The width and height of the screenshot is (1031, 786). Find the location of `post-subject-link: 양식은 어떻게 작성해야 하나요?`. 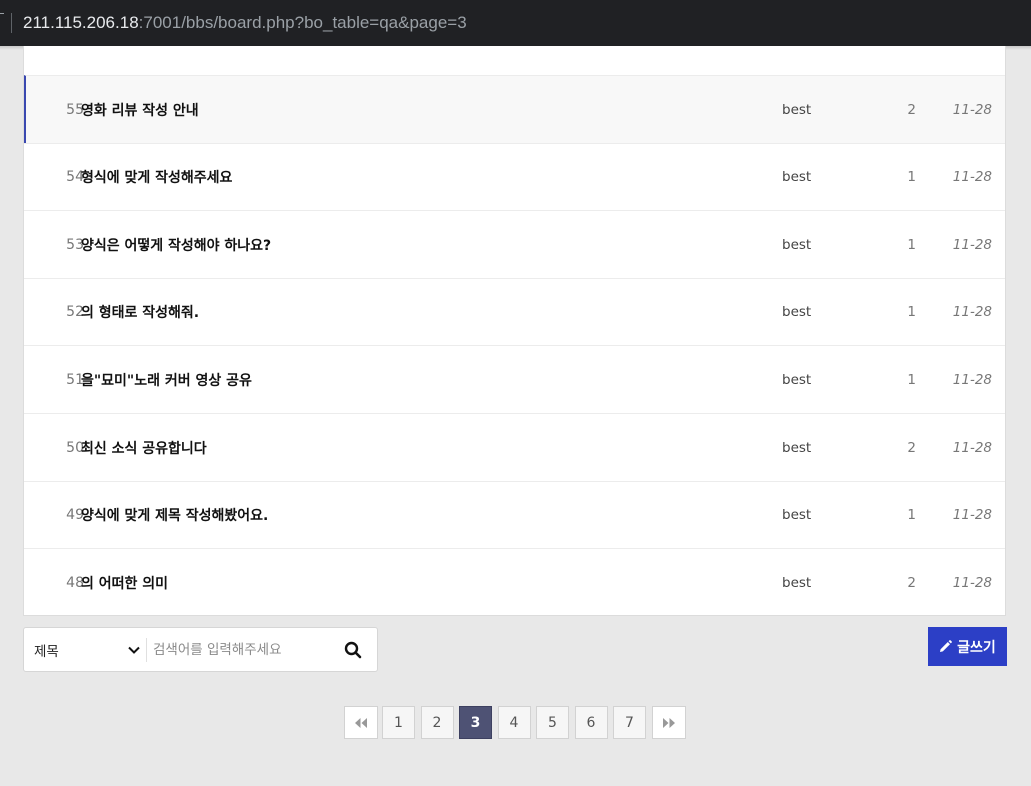

post-subject-link: 양식은 어떻게 작성해야 하나요? is located at coordinates (176, 244).